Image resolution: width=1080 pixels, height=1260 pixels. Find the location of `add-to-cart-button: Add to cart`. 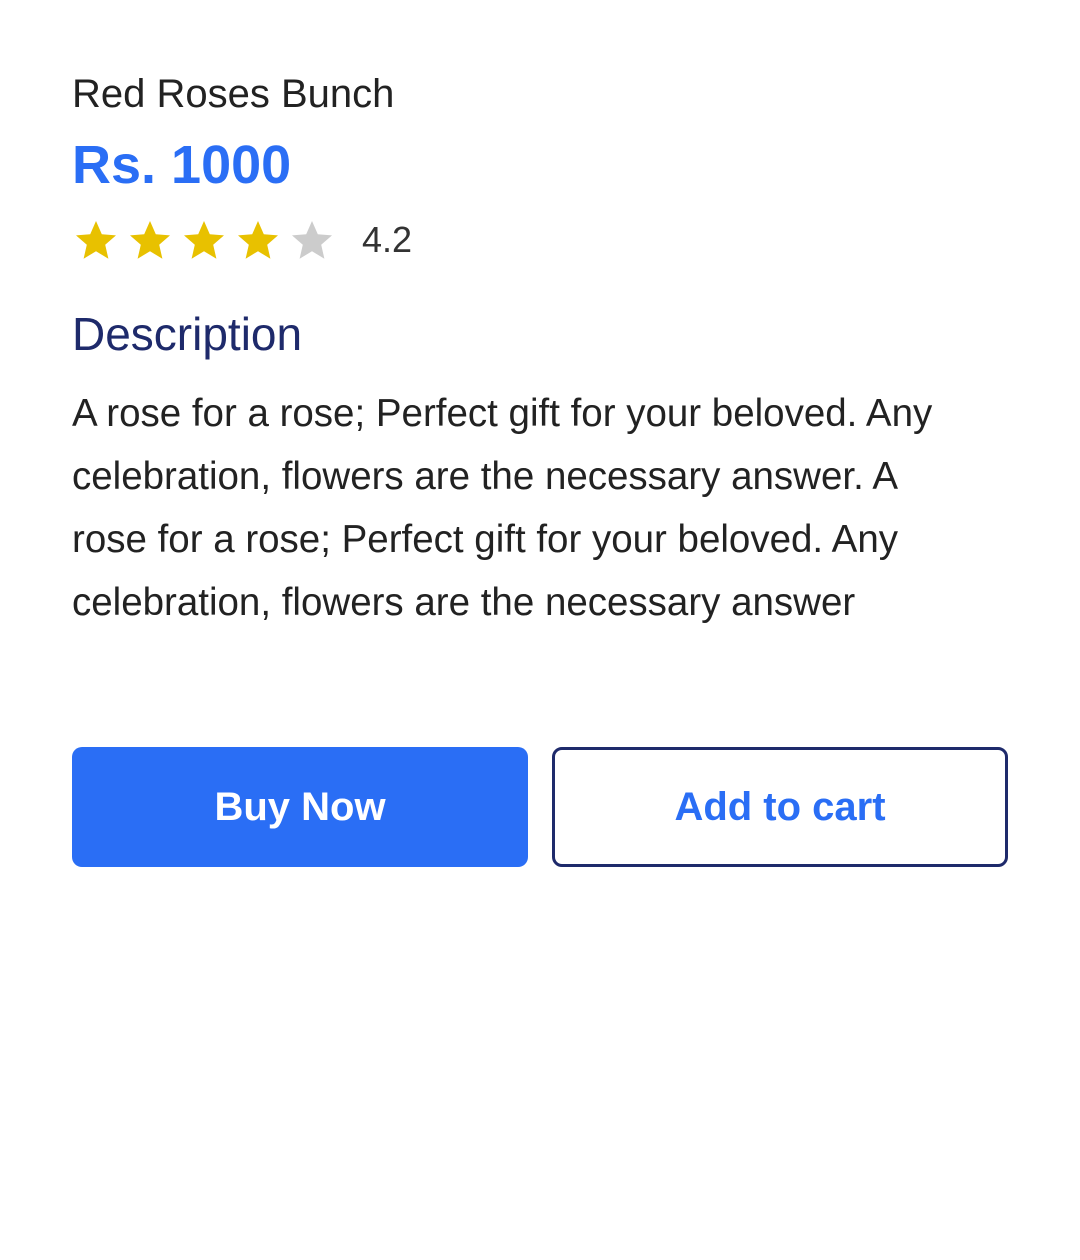

add-to-cart-button: Add to cart is located at coordinates (780, 807).